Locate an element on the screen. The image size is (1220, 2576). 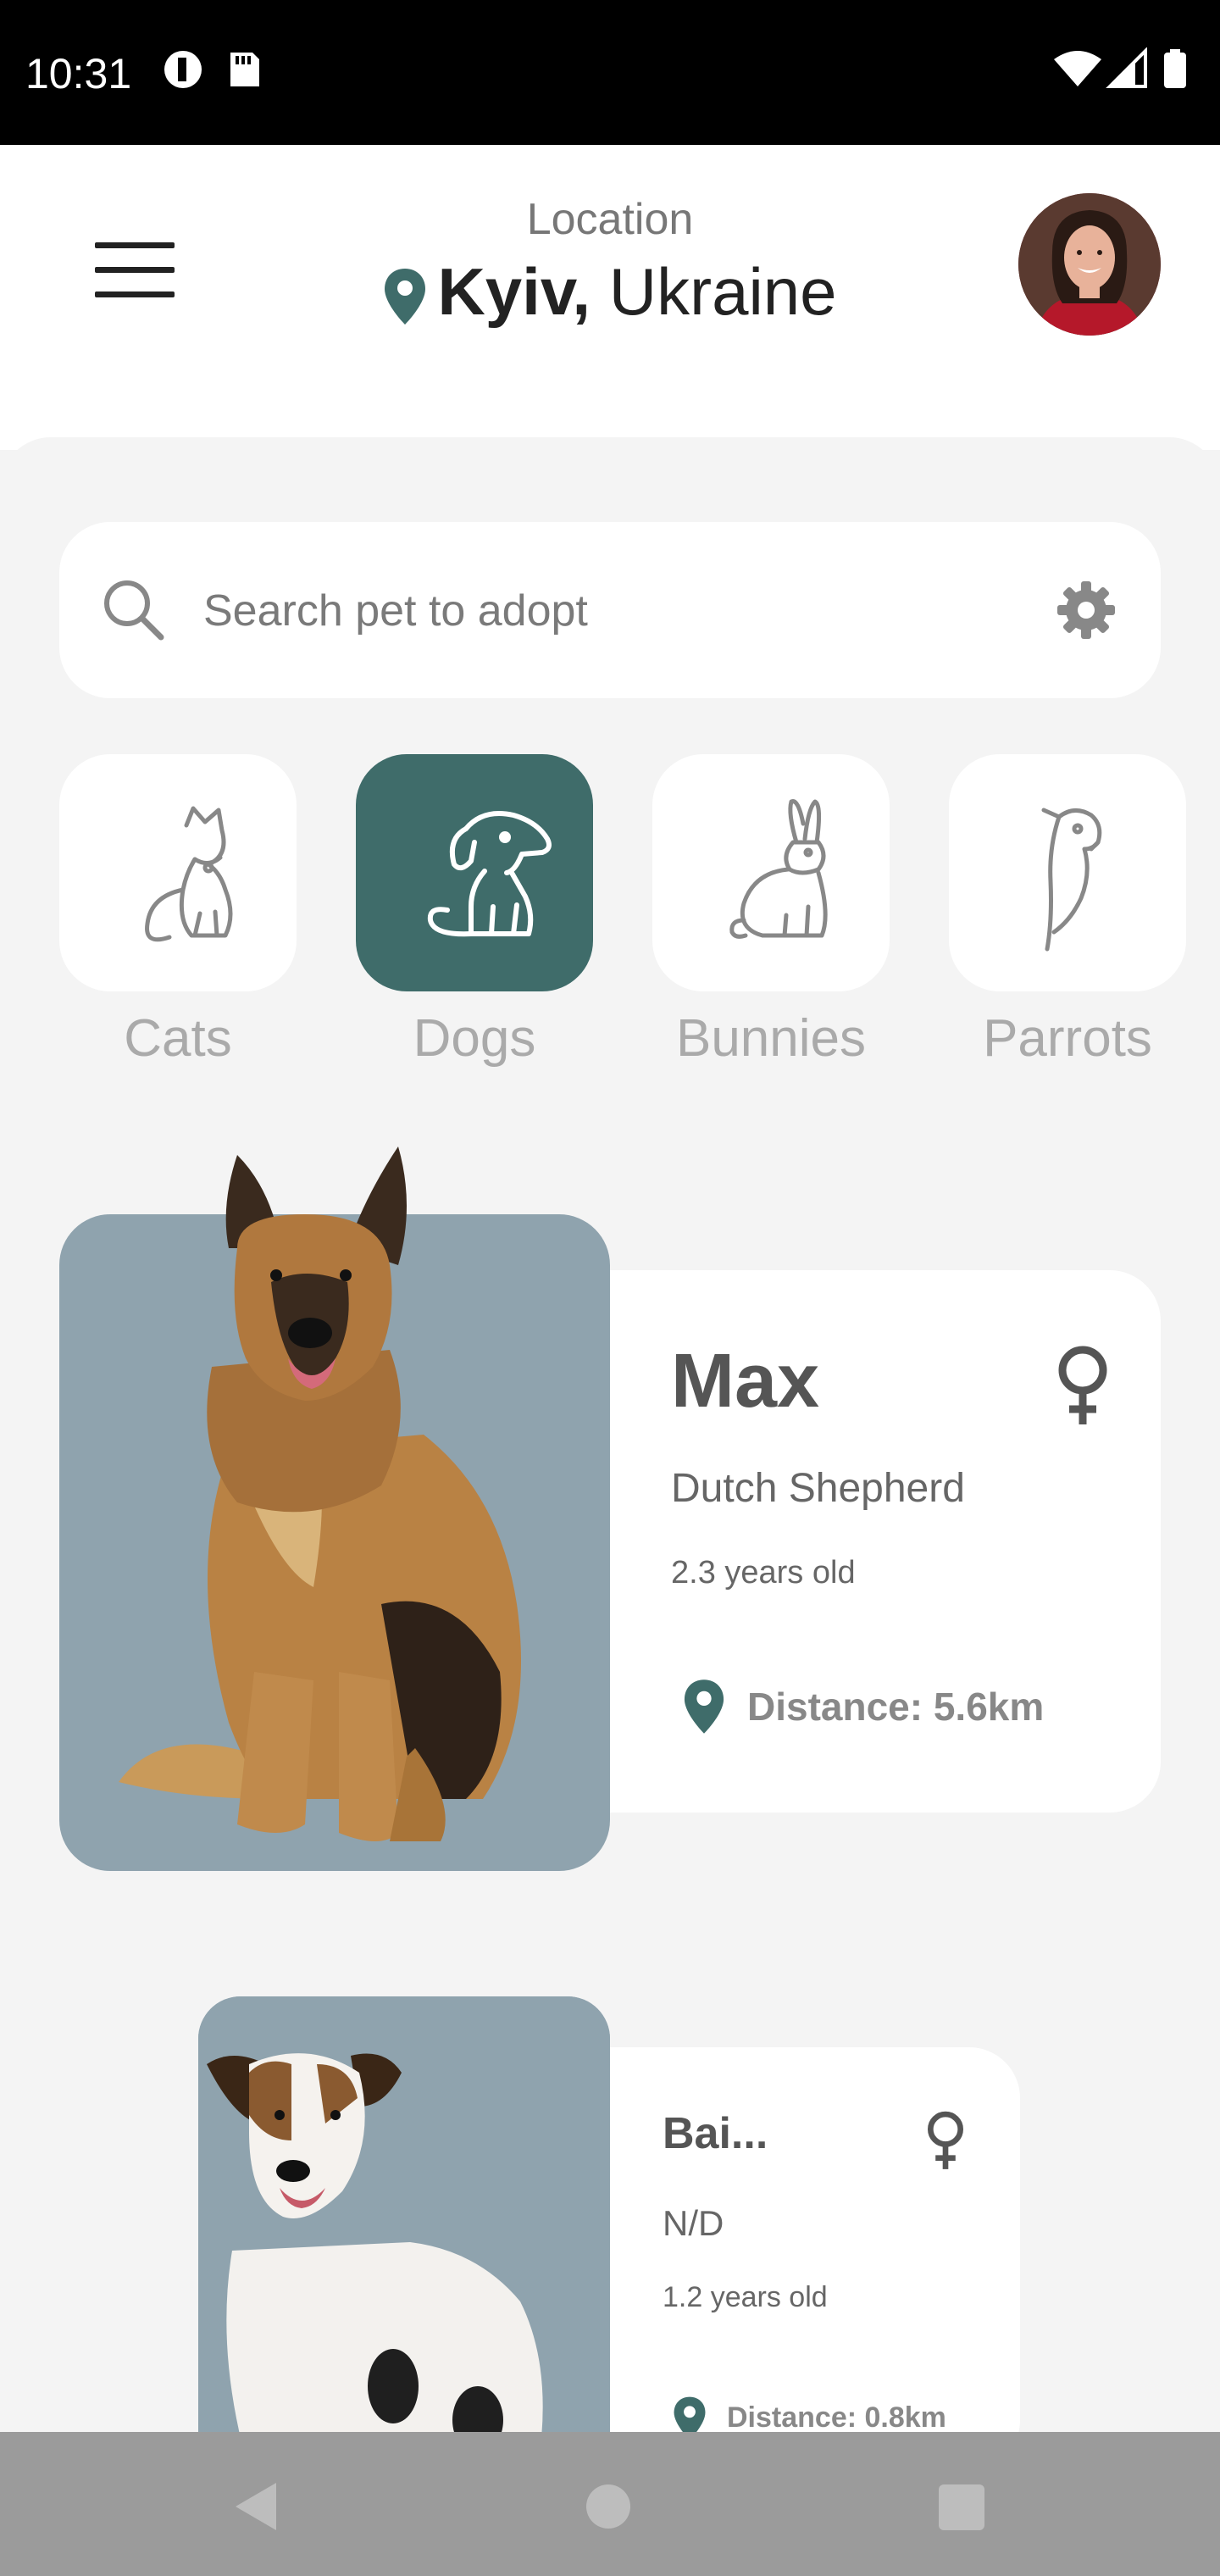
search-icon is located at coordinates (134, 610).